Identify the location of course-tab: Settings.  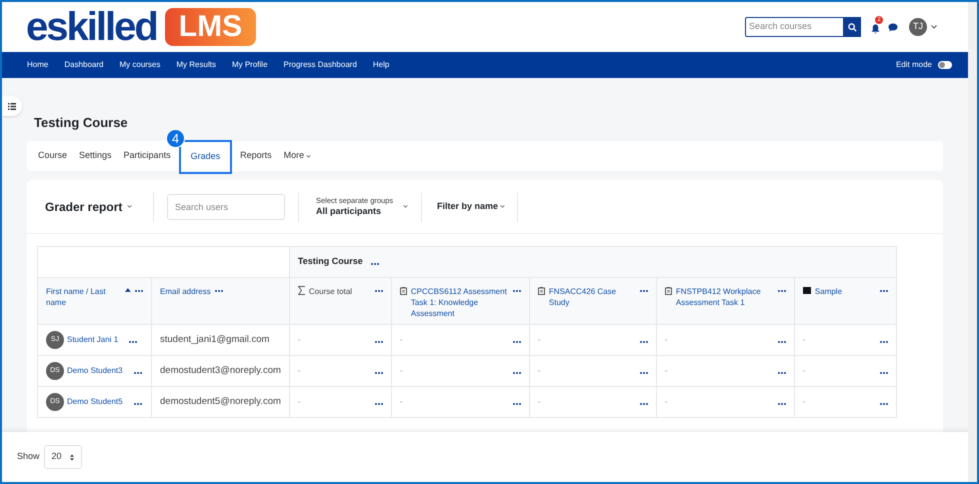
(95, 156).